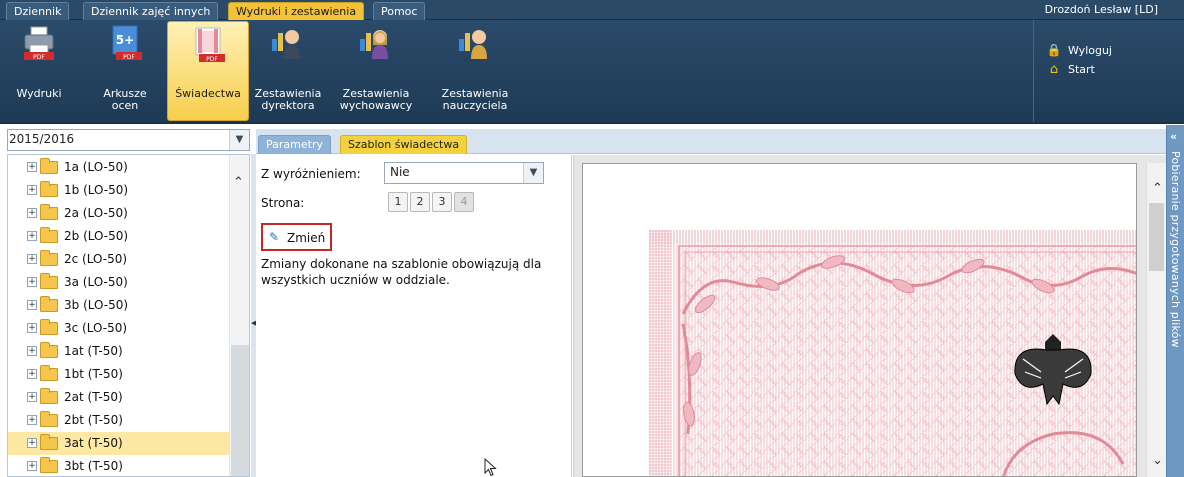  I want to click on svg-text: 5+, so click(125, 40).